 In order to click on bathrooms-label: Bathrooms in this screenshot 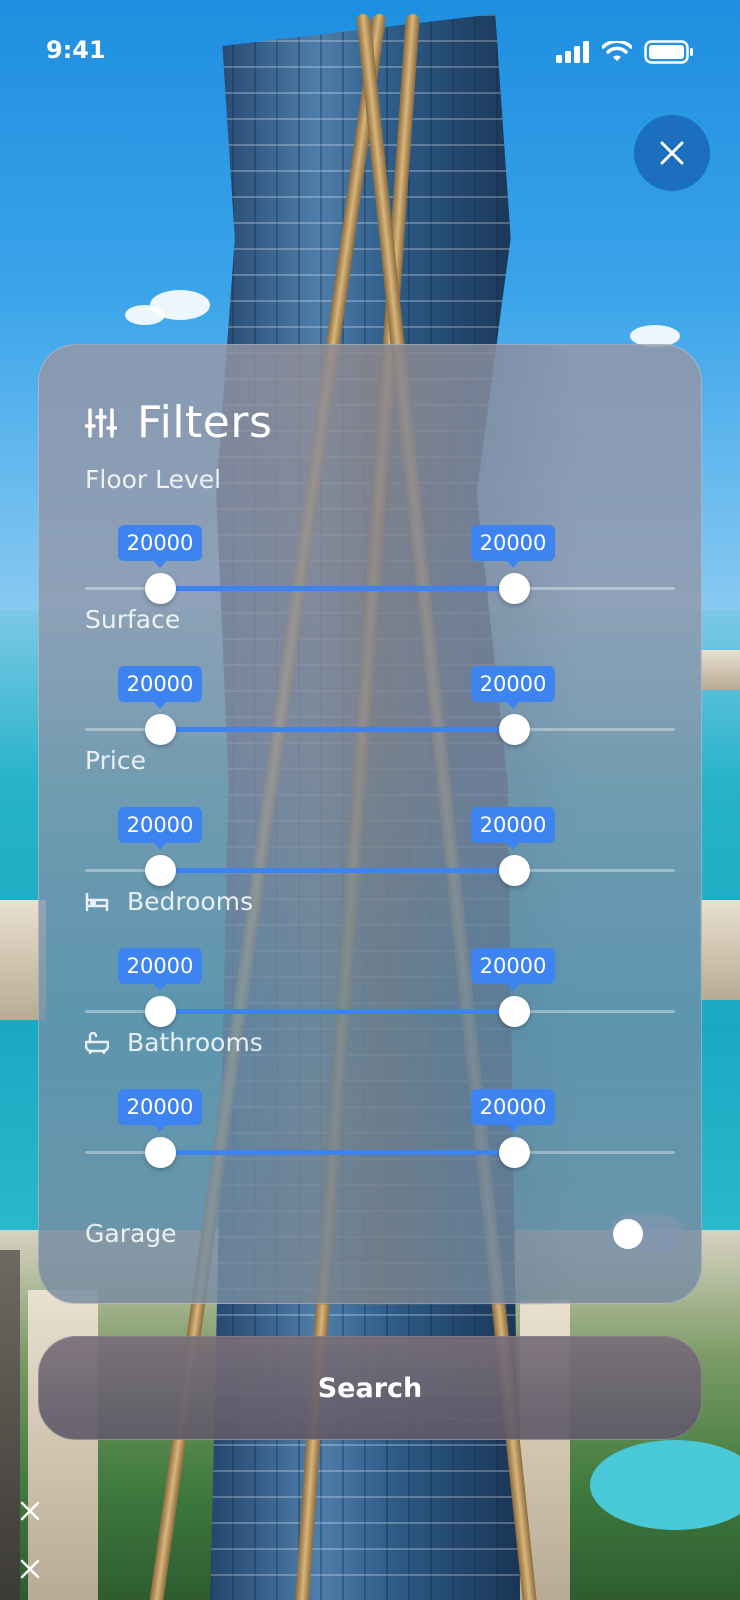, I will do `click(174, 1042)`.